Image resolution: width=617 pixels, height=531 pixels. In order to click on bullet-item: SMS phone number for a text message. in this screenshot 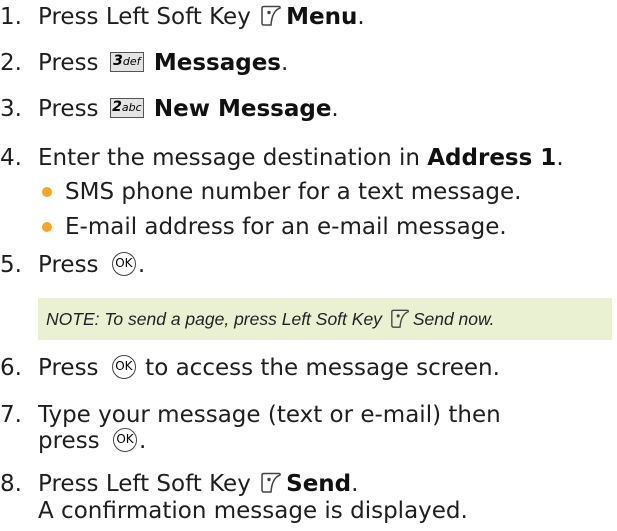, I will do `click(293, 192)`.